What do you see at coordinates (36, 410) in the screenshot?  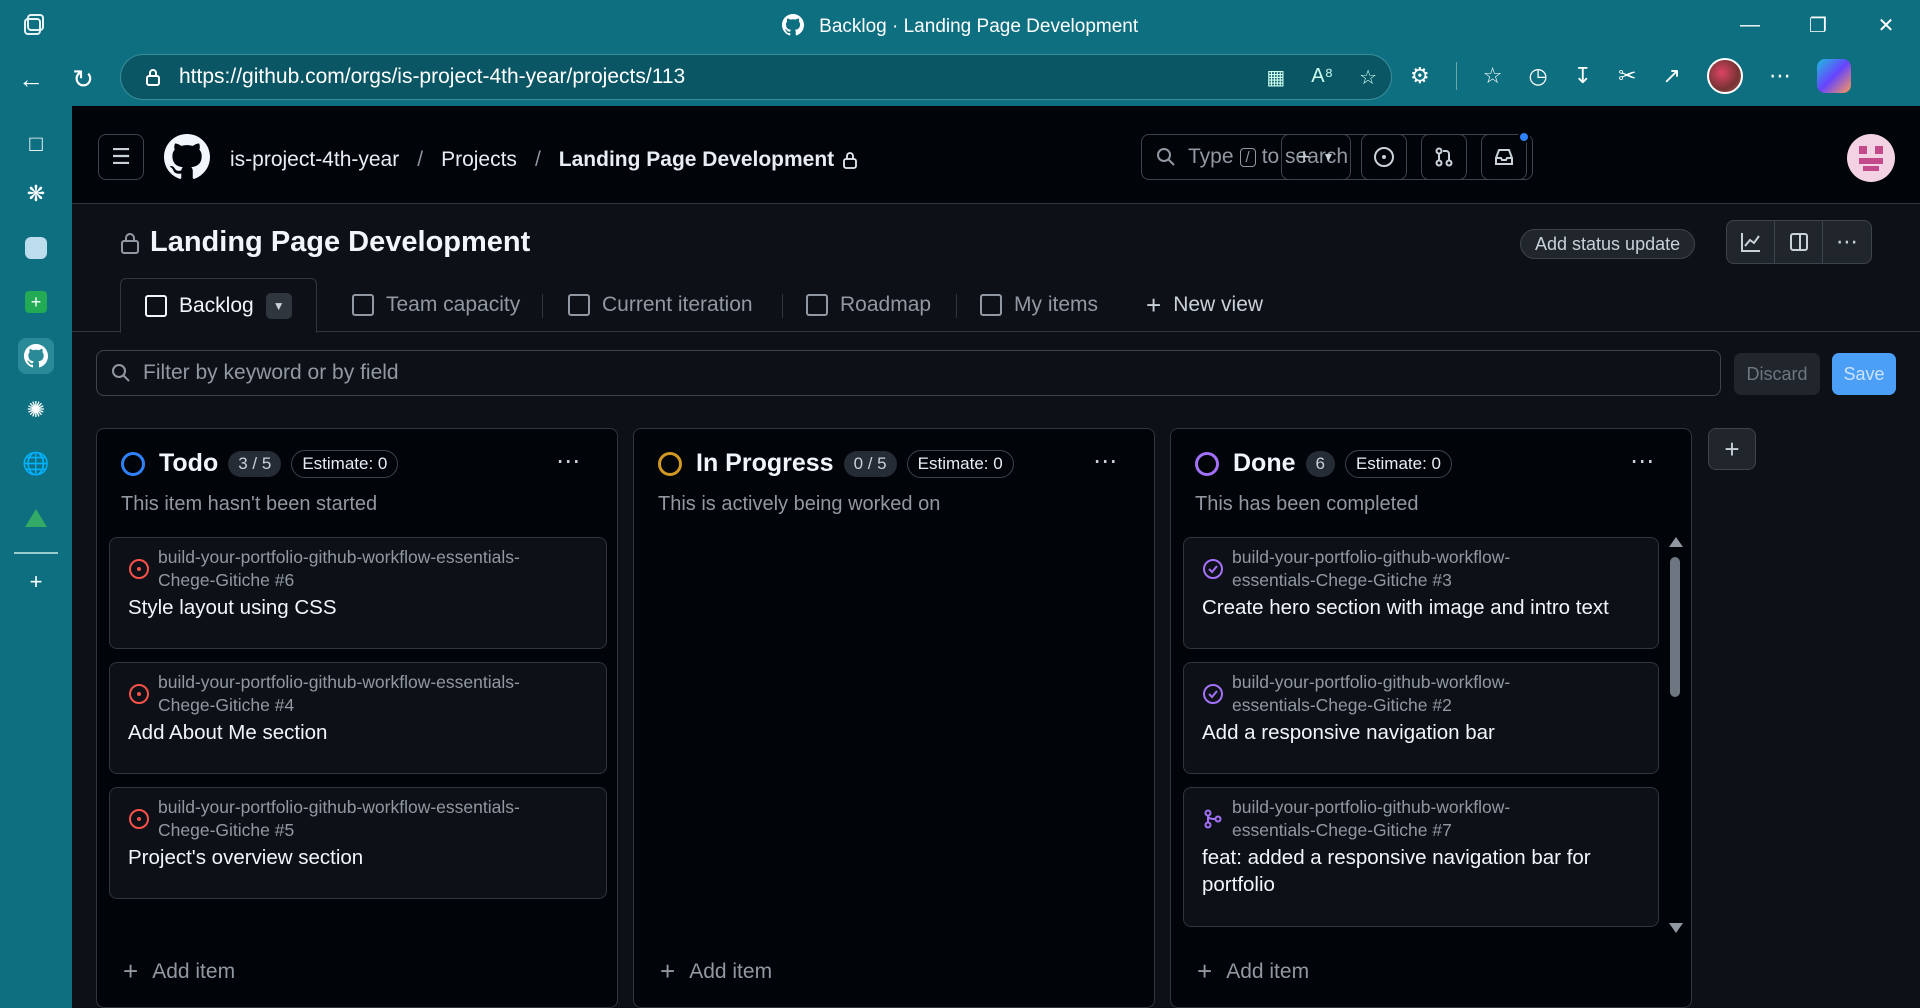 I see `chatgpt-icon: ✺` at bounding box center [36, 410].